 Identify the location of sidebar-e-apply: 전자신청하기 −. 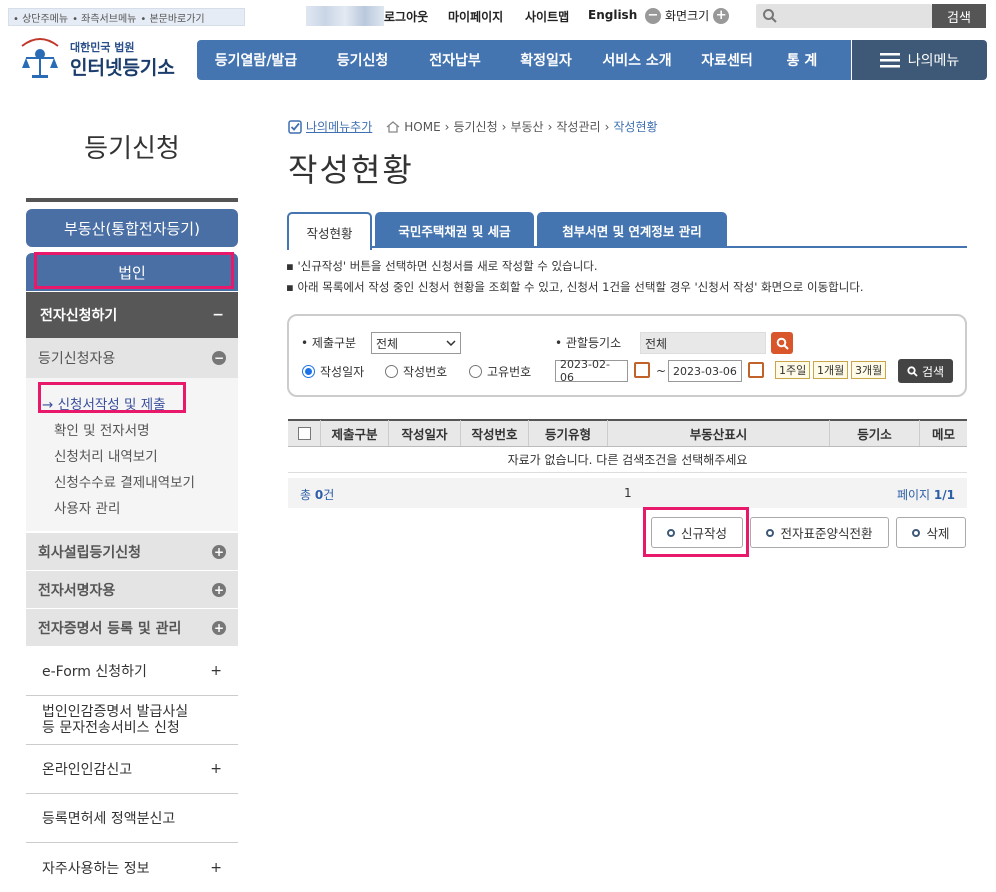
(132, 315).